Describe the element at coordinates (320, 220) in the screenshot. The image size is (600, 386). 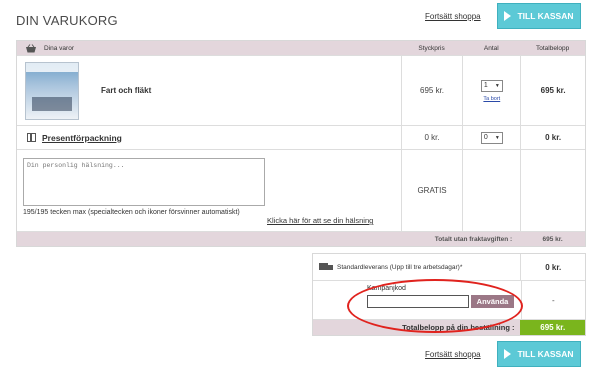
I see `preview-message-link: Klicka här för att se din hälsning` at that location.